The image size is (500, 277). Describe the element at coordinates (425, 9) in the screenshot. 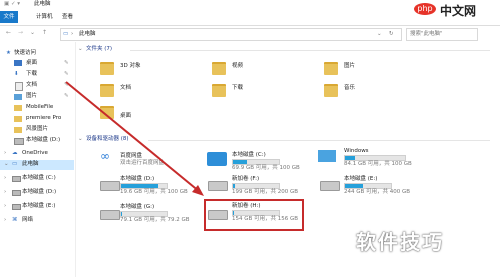

I see `php-logo-icon: php` at that location.